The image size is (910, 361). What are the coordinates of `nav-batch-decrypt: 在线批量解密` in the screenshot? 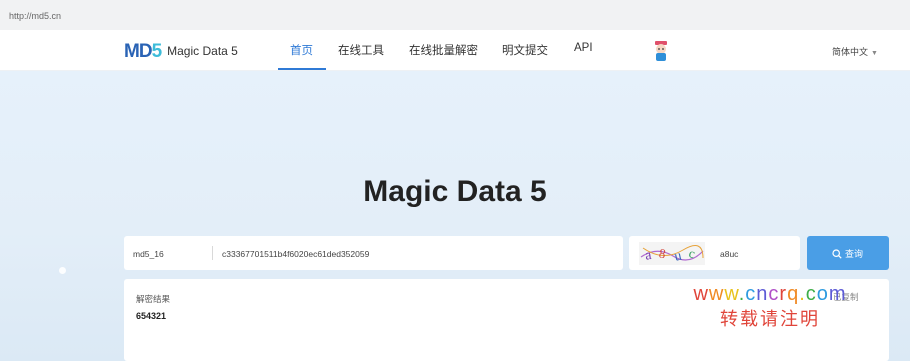 It's located at (443, 50).